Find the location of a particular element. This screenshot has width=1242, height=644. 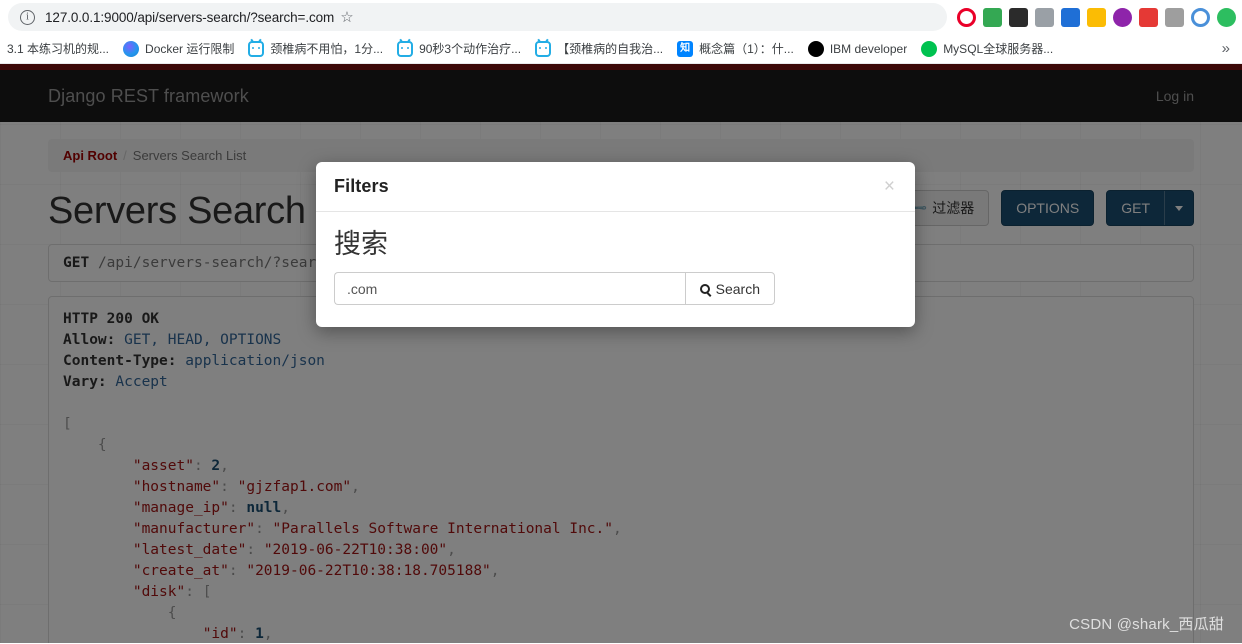

bookmark-star-icon: ☆ is located at coordinates (346, 17).